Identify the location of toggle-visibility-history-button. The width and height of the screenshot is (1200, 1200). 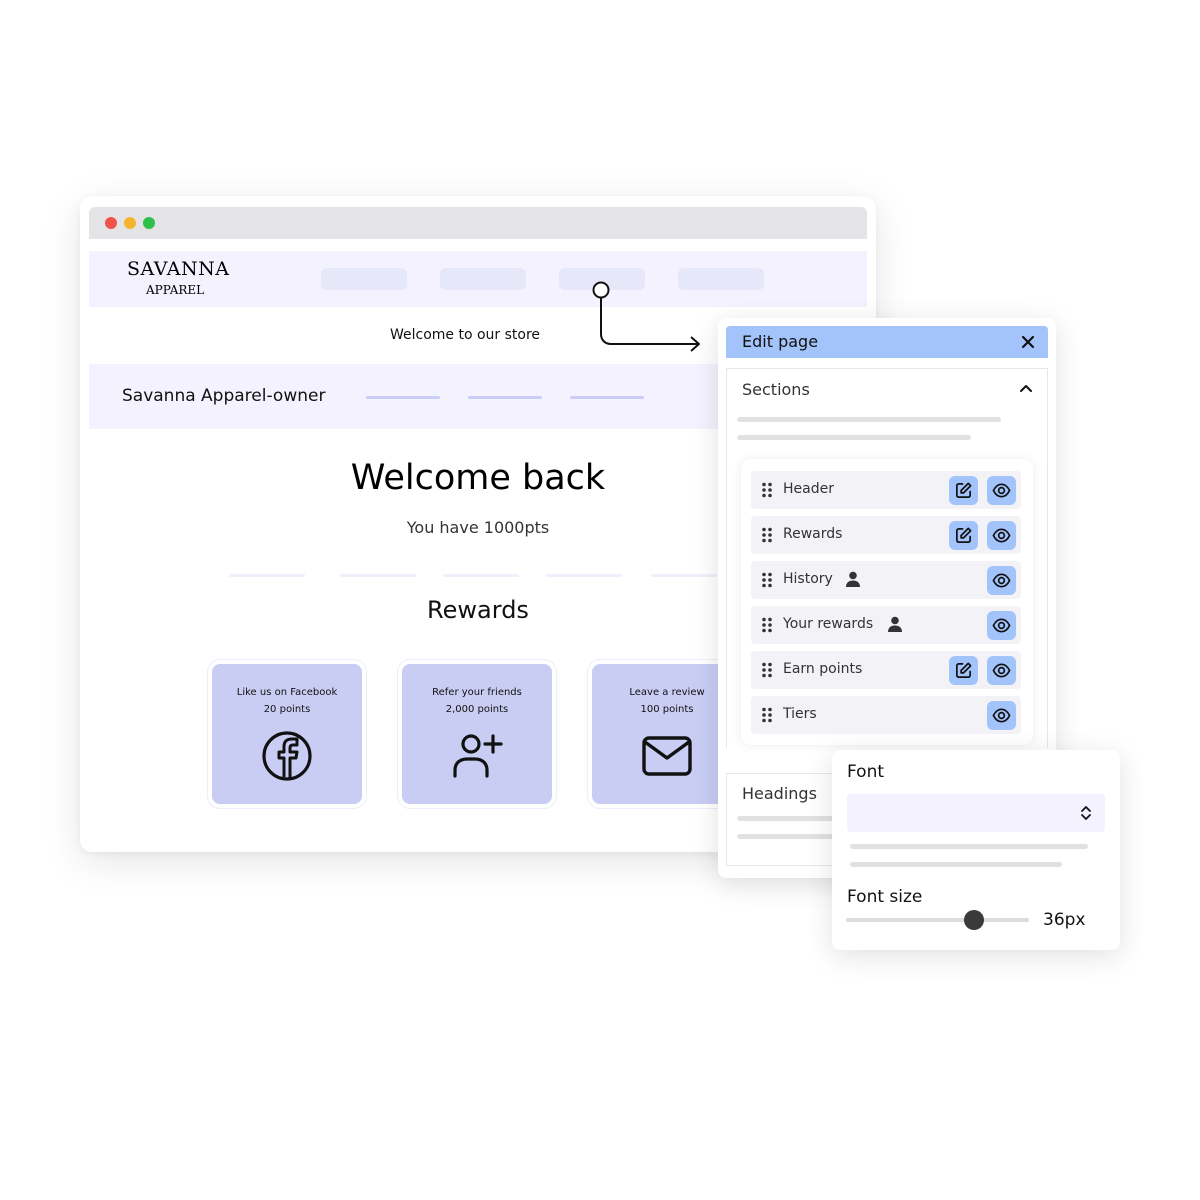
(1001, 580).